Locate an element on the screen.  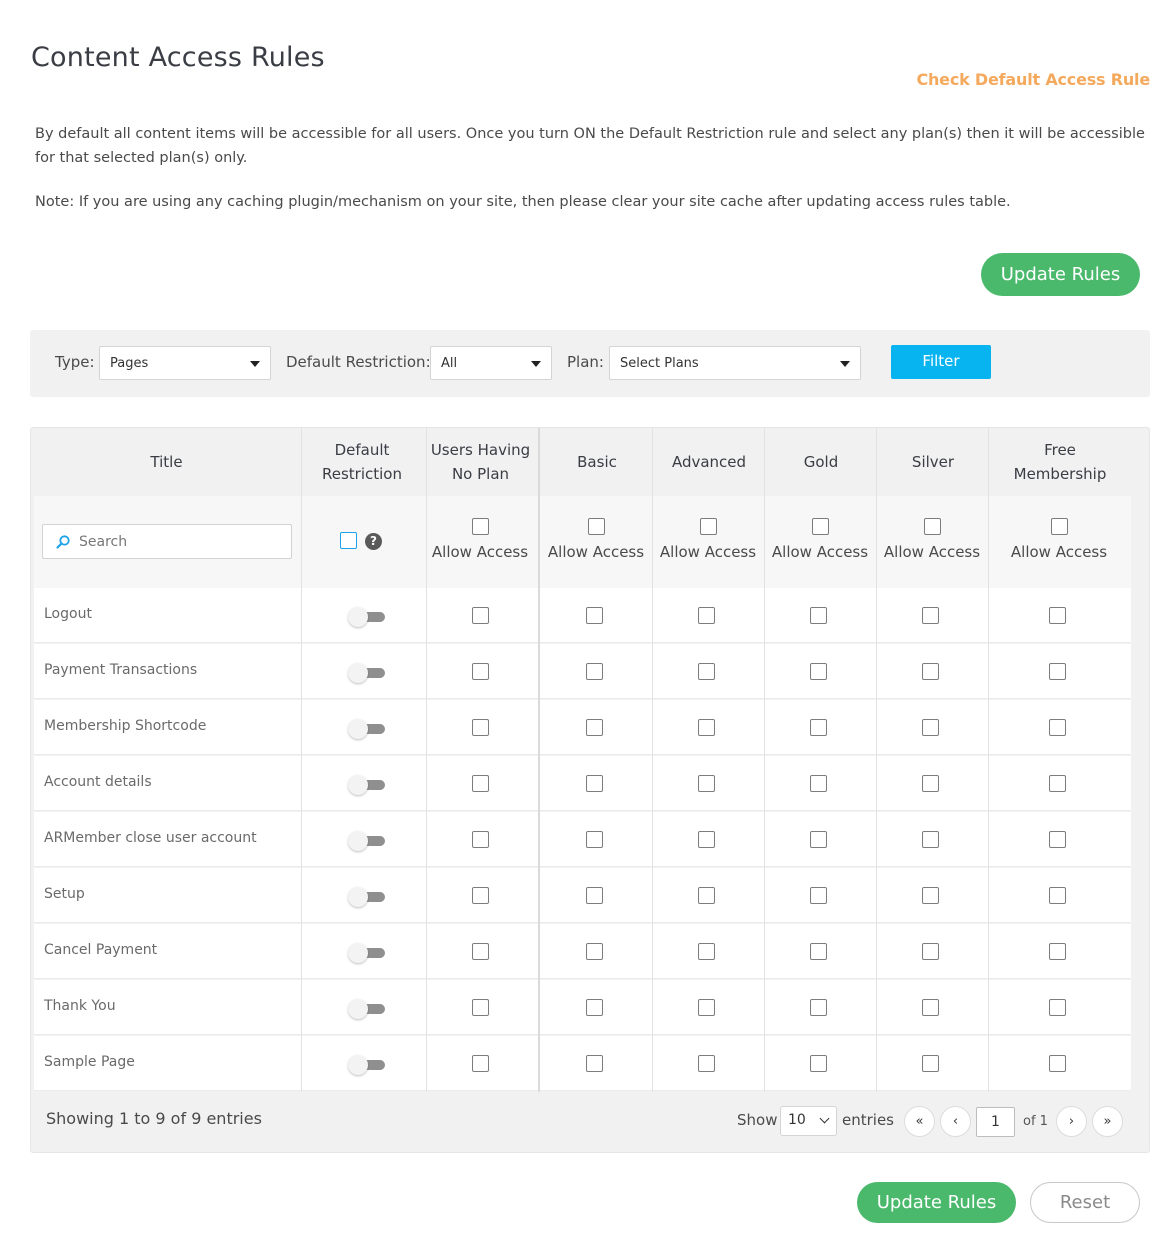
prev-page-button: ‹ is located at coordinates (955, 1121).